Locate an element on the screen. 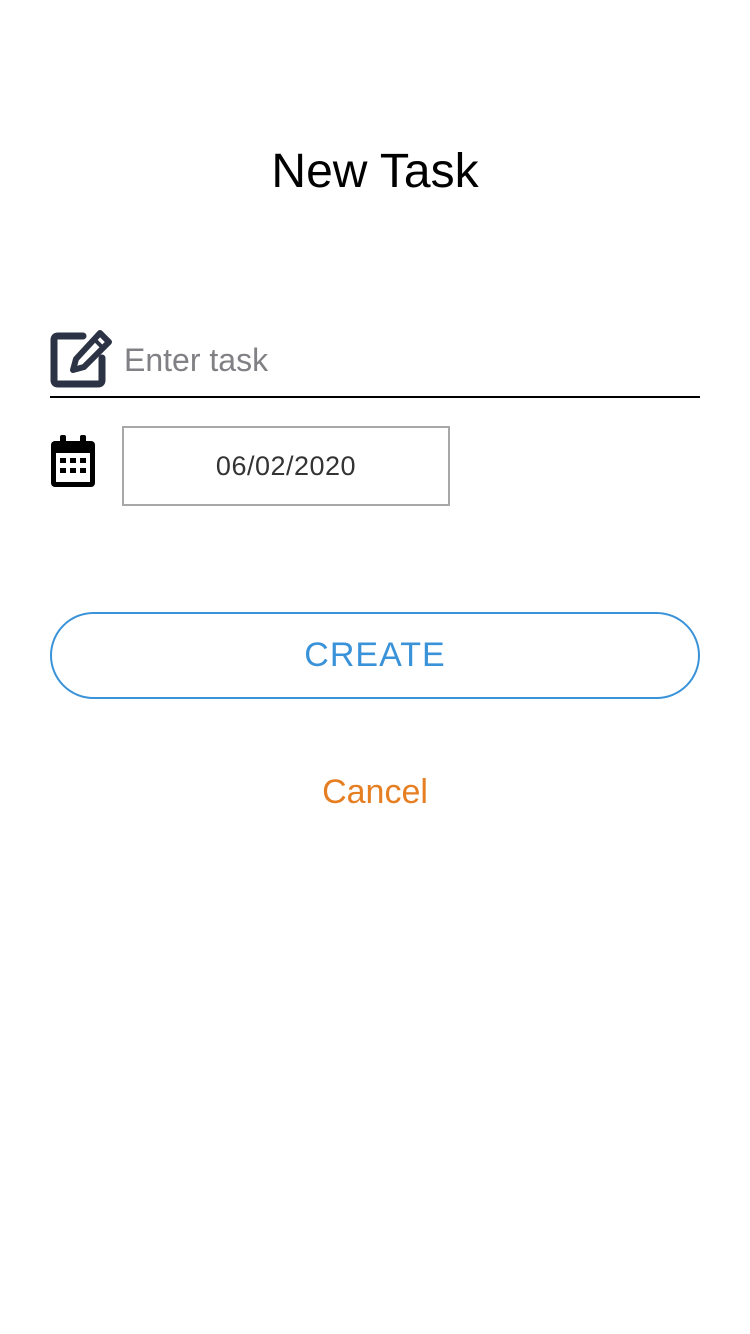  task-input is located at coordinates (409, 360).